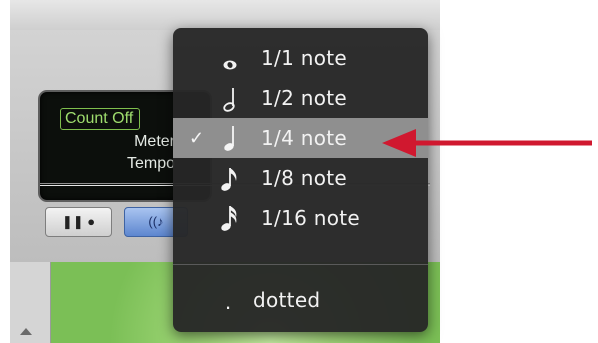 The height and width of the screenshot is (343, 598). I want to click on title-bar, so click(225, 15).